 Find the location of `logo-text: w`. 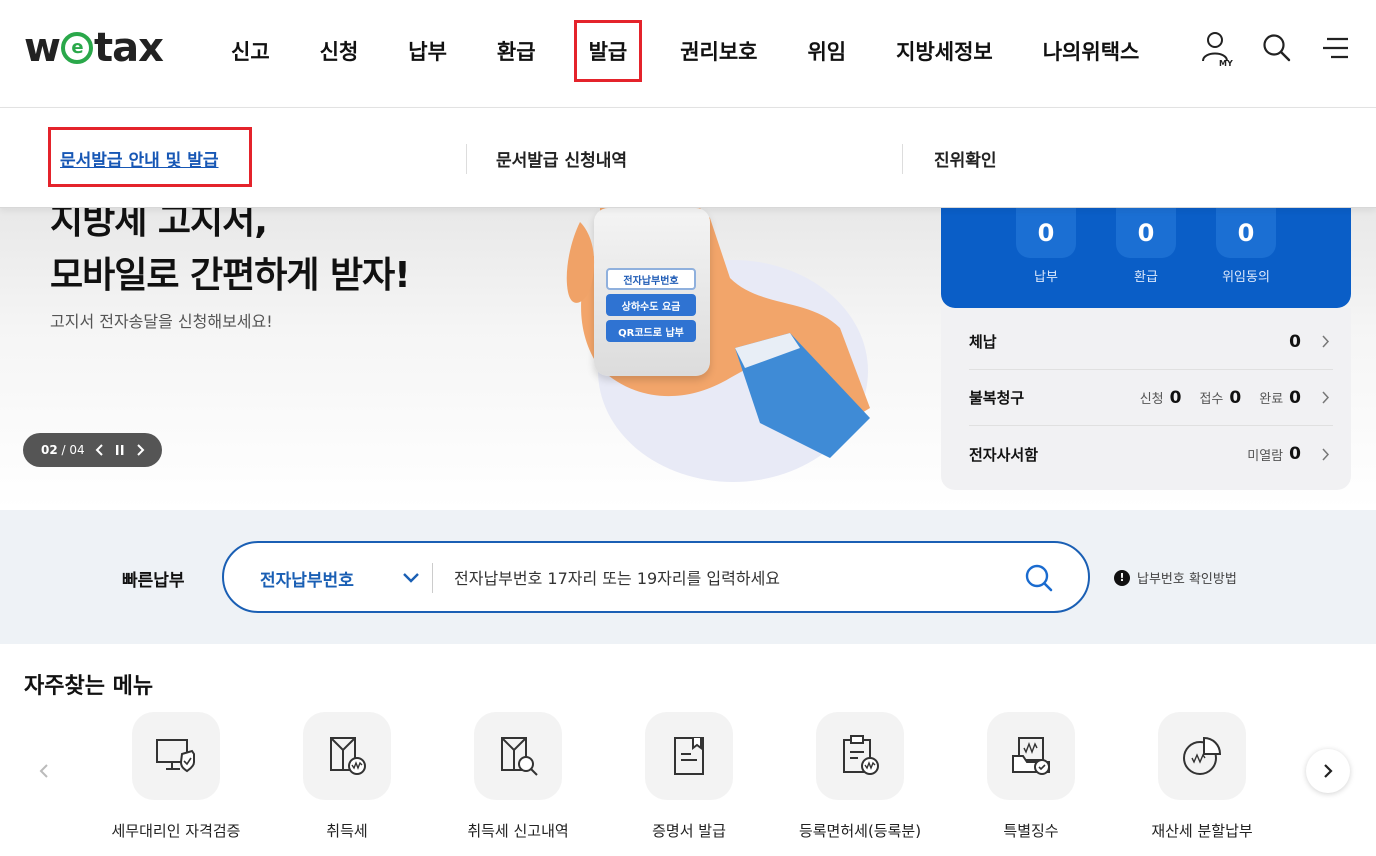

logo-text: w is located at coordinates (42, 48).